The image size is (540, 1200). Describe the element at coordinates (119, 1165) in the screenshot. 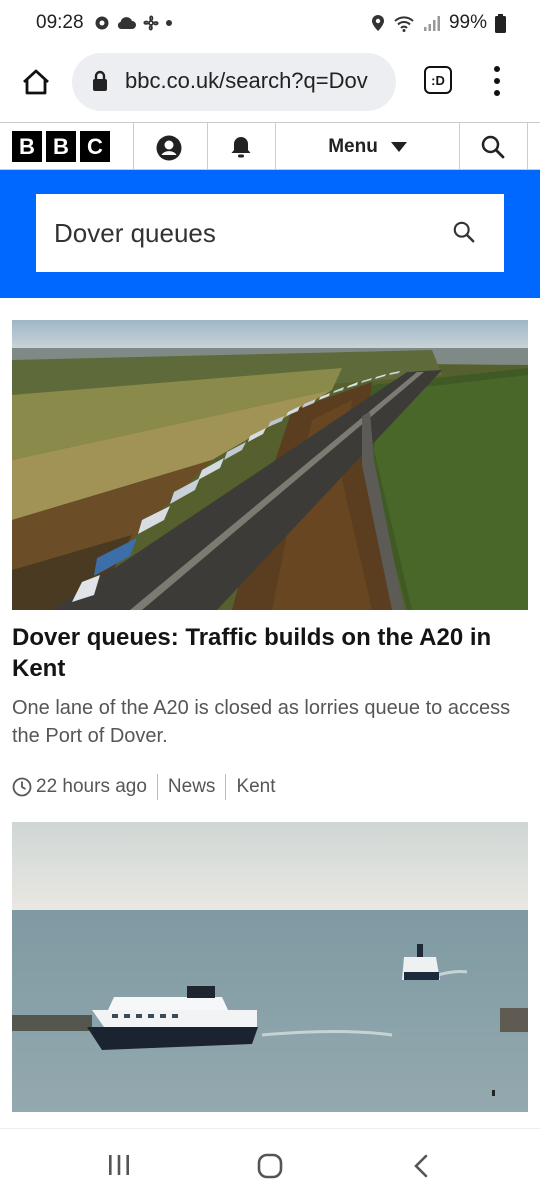

I see `recent-apps-icon` at that location.